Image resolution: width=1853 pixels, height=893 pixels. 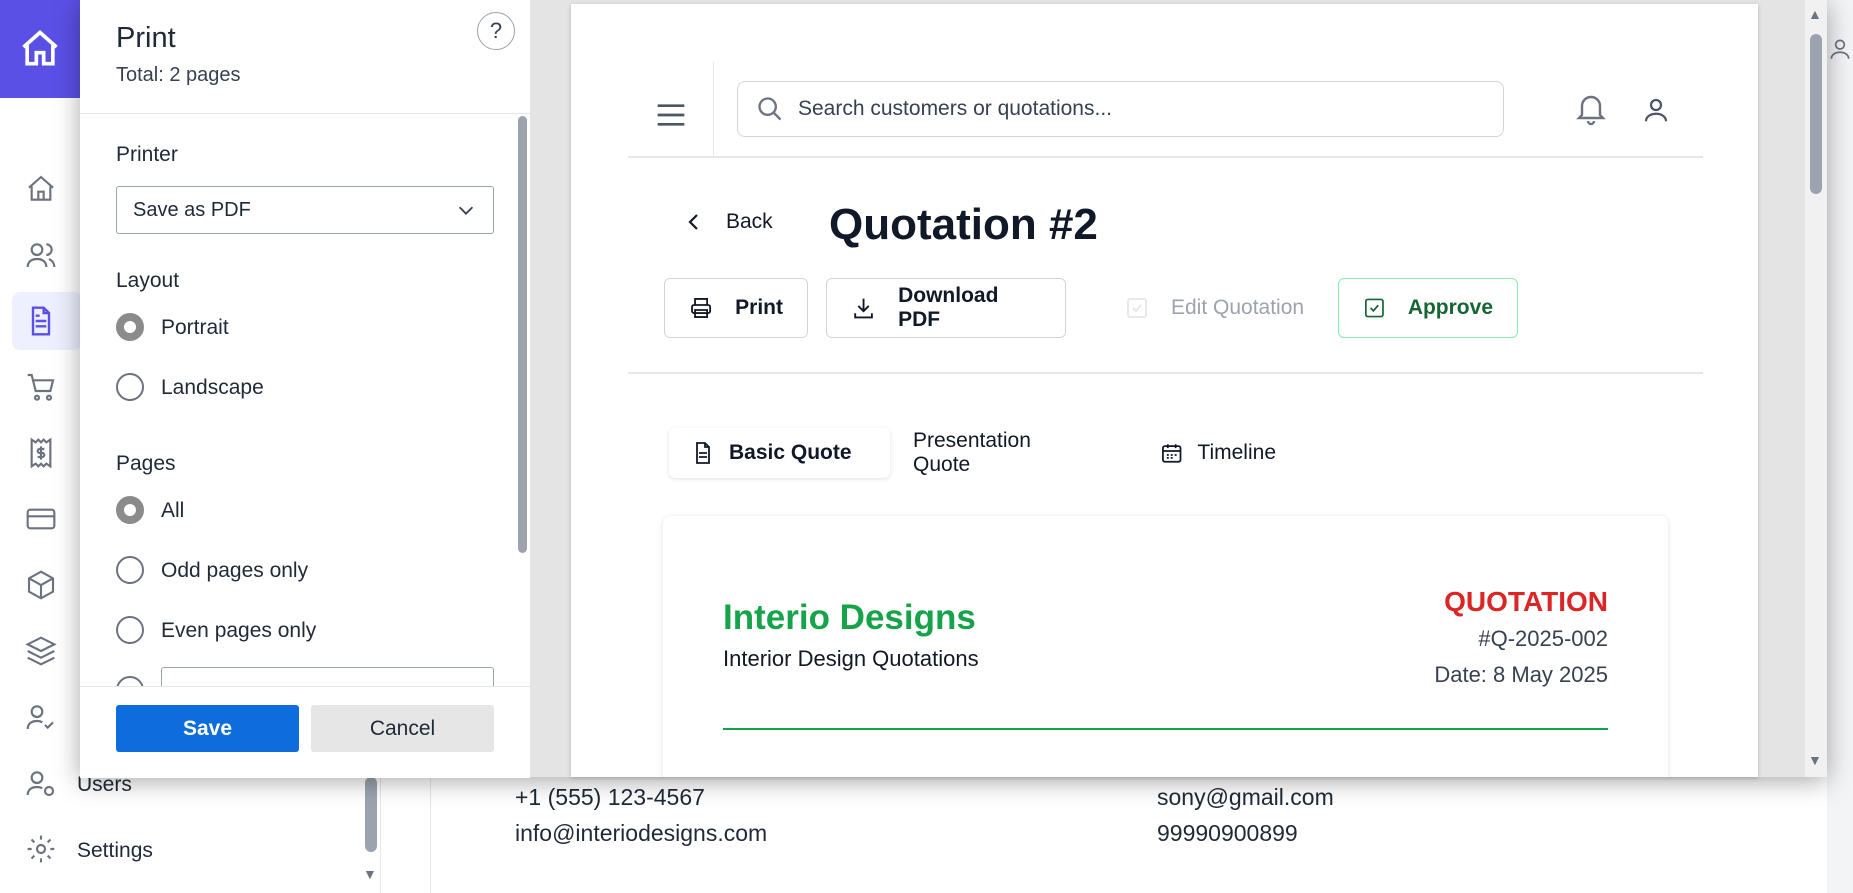 I want to click on tab-presentation-quote: Presentation Quote, so click(x=1001, y=453).